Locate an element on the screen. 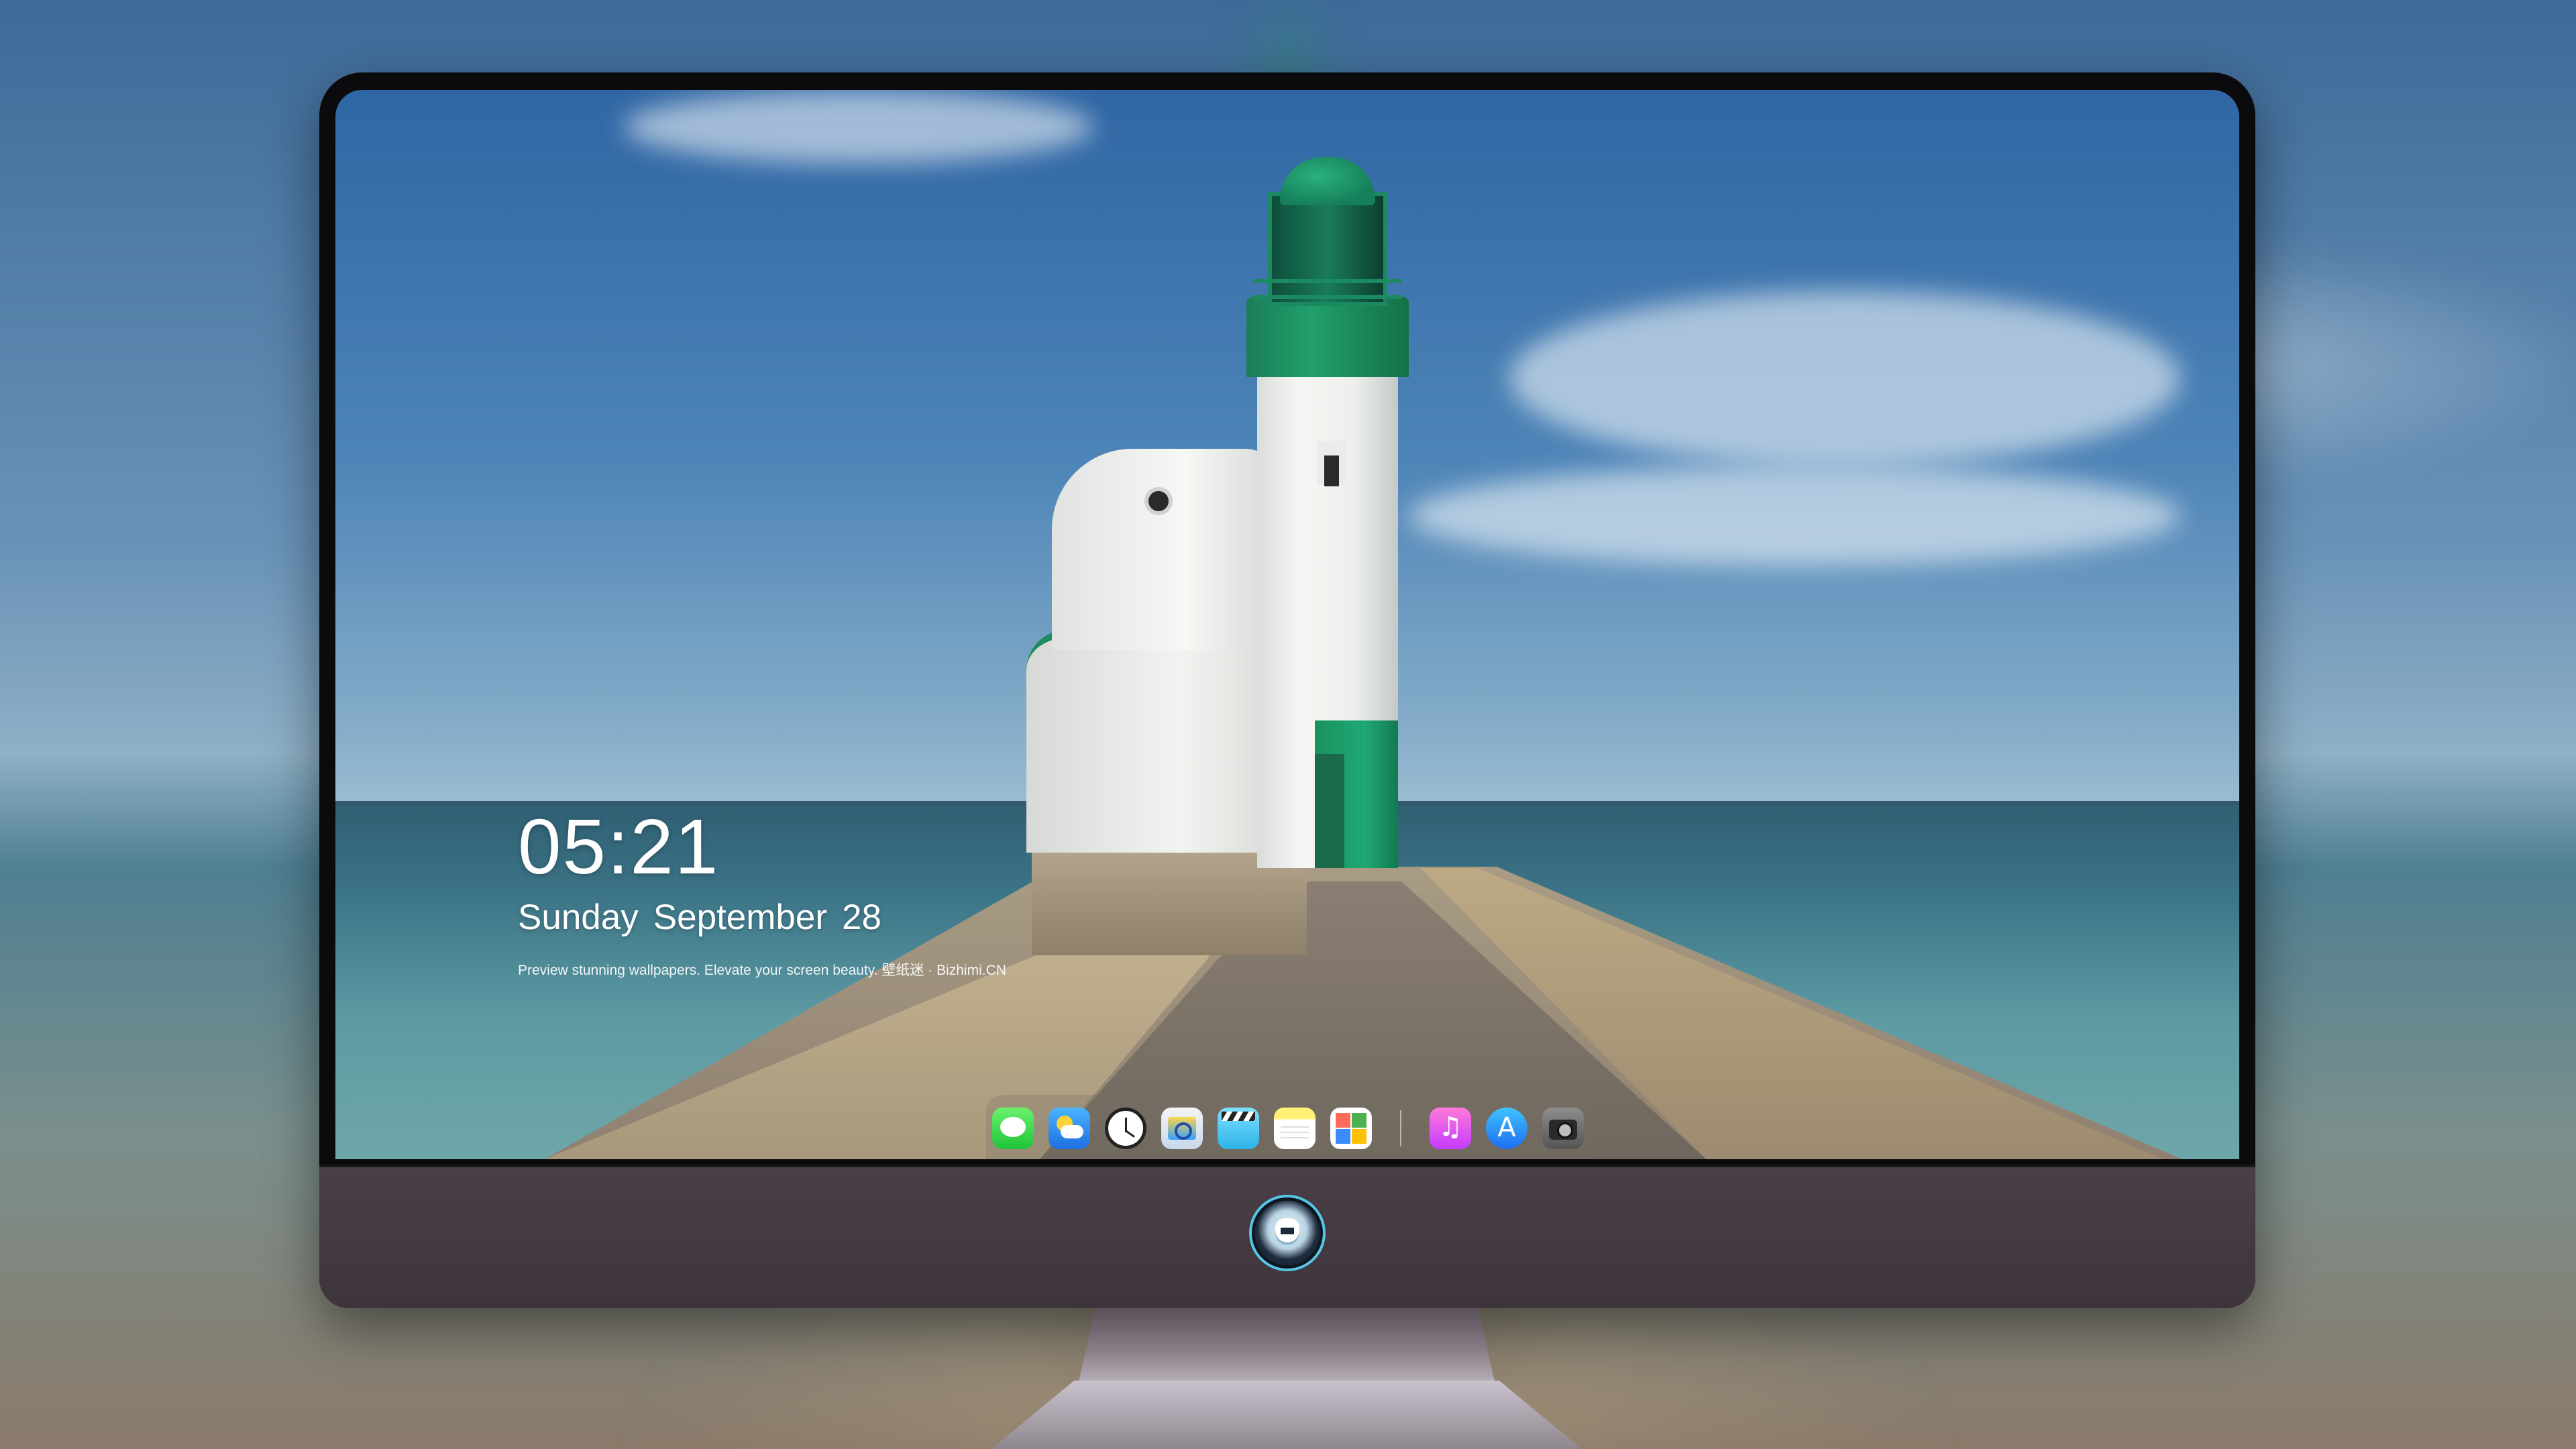 The width and height of the screenshot is (2576, 1449). camera-icon is located at coordinates (1563, 1128).